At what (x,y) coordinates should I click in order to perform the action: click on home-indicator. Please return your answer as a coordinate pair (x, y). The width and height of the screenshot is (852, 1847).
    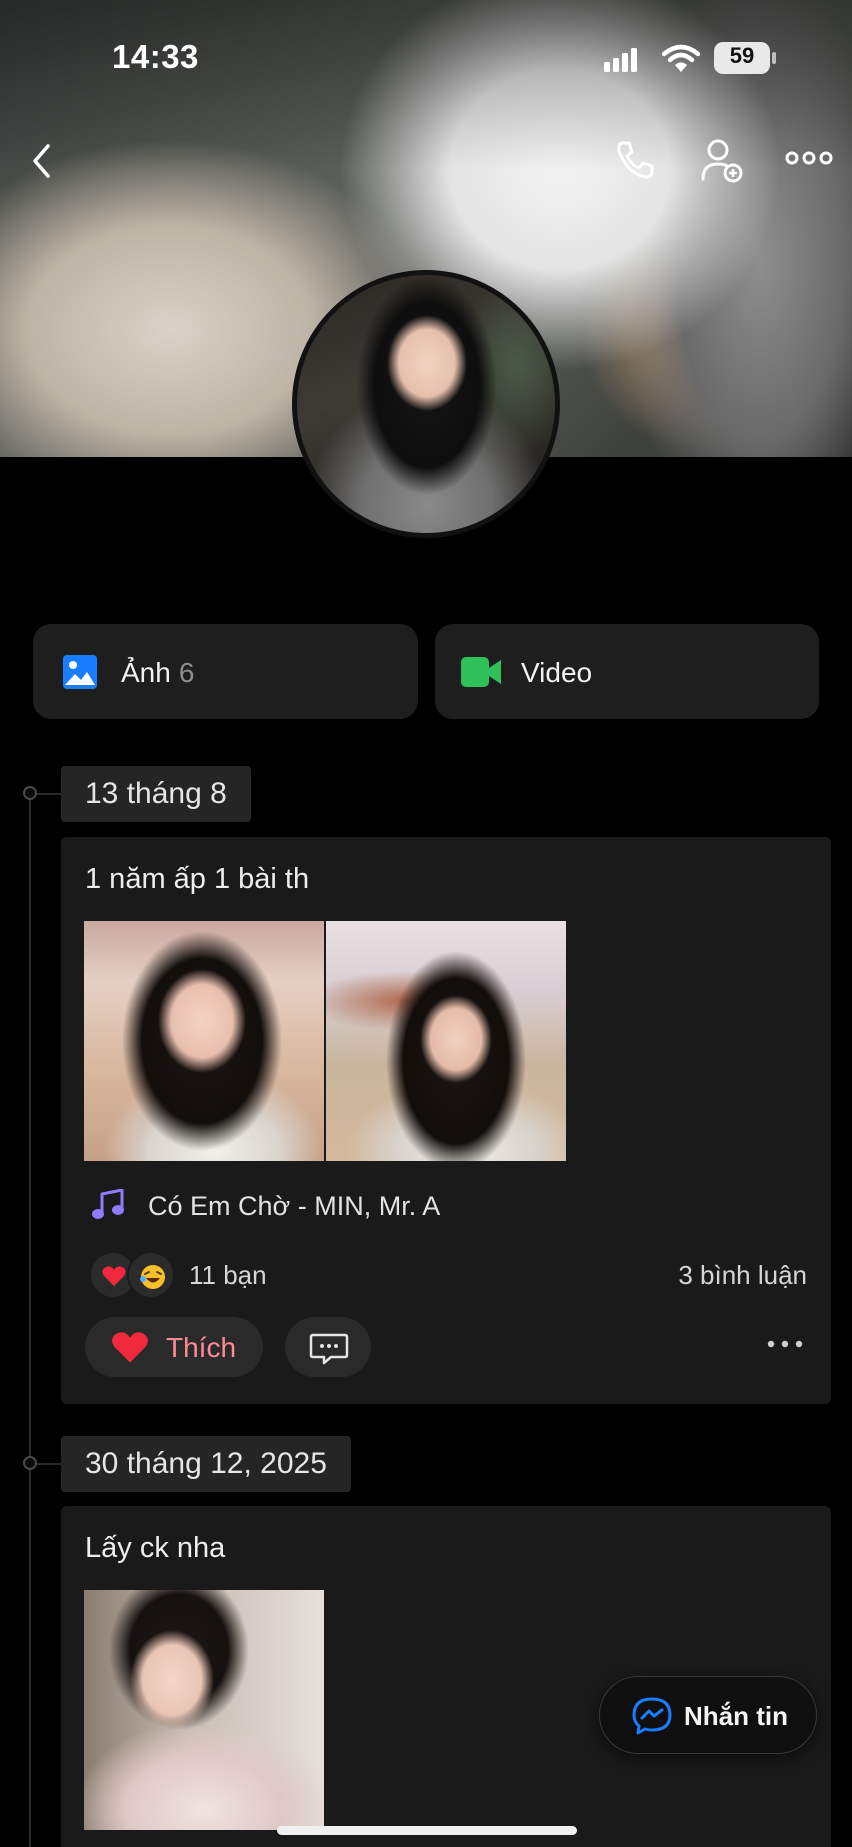
    Looking at the image, I should click on (427, 1830).